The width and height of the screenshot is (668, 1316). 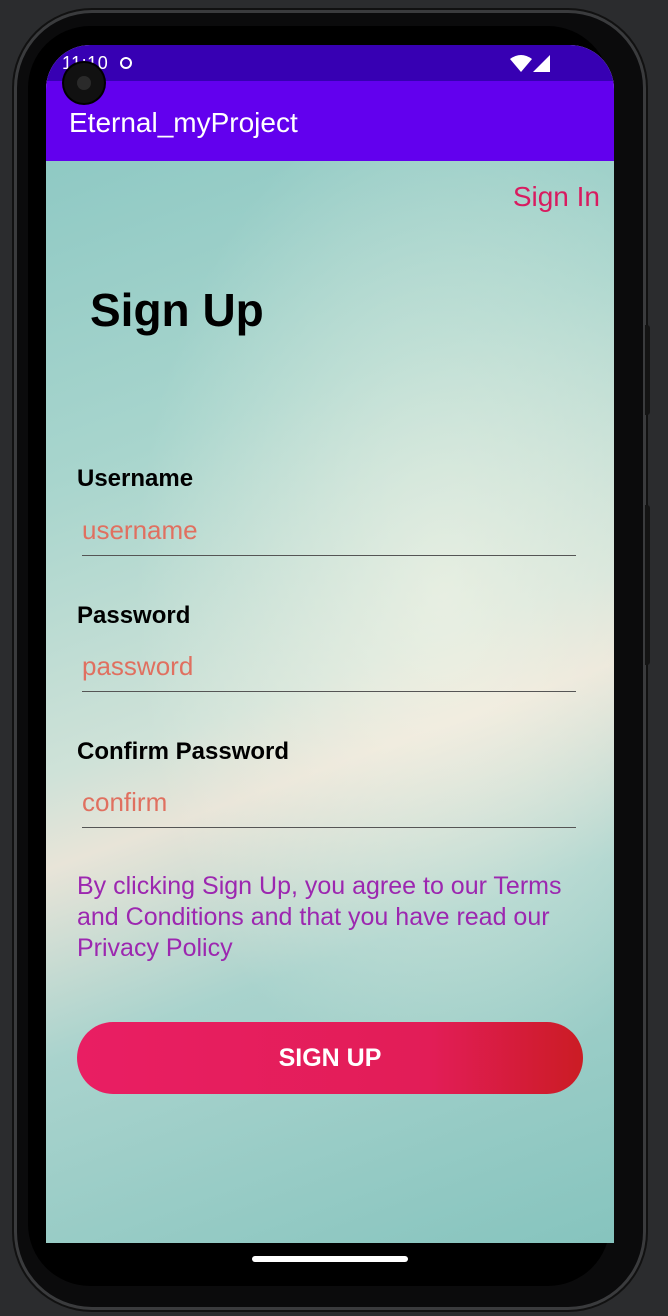 I want to click on username-label: Username, so click(x=135, y=478).